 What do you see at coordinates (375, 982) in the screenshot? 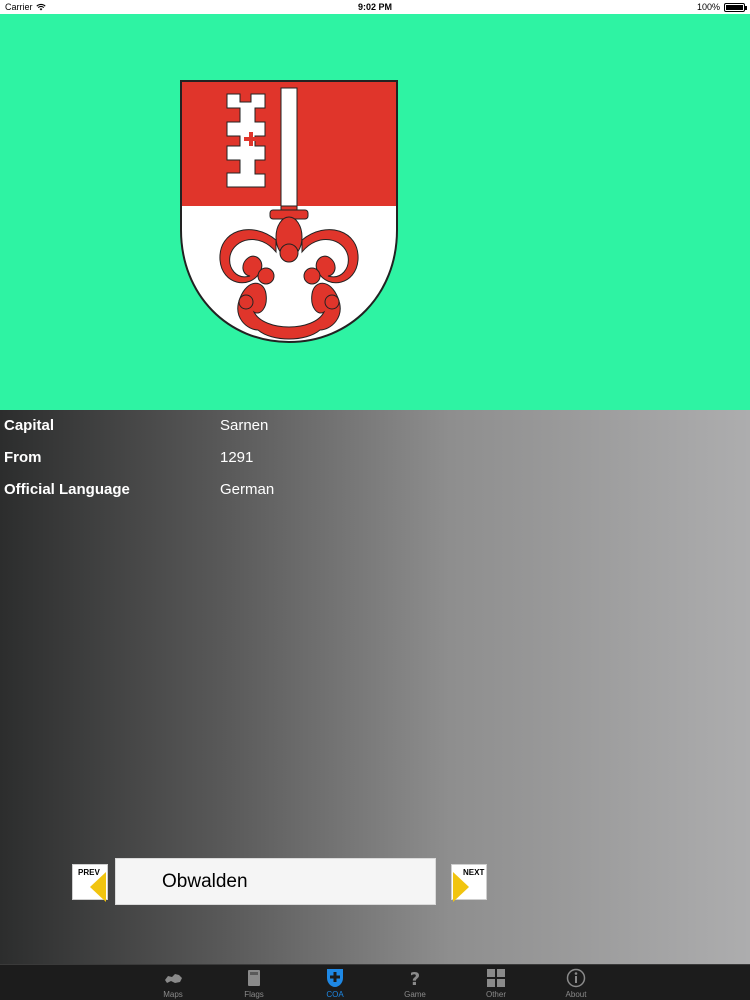
I see `tab-bar: Maps Flags COA ? Game Other About` at bounding box center [375, 982].